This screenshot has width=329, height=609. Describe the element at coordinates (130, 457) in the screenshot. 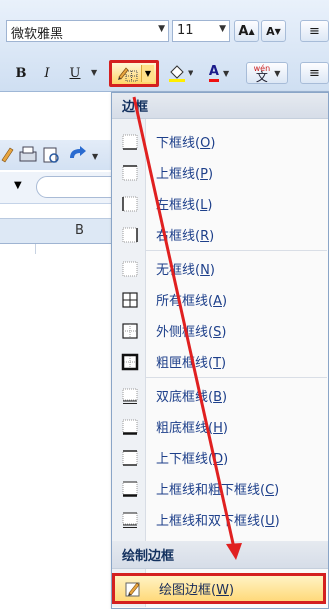

I see `top-bottom-border-icon` at that location.